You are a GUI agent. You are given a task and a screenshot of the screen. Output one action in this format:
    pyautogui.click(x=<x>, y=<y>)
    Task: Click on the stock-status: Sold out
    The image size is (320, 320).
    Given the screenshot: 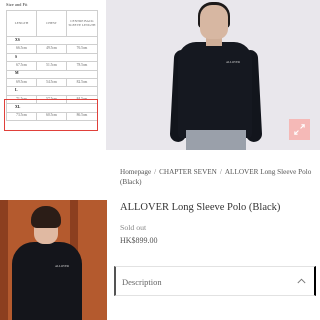 What is the action you would take?
    pyautogui.click(x=133, y=227)
    